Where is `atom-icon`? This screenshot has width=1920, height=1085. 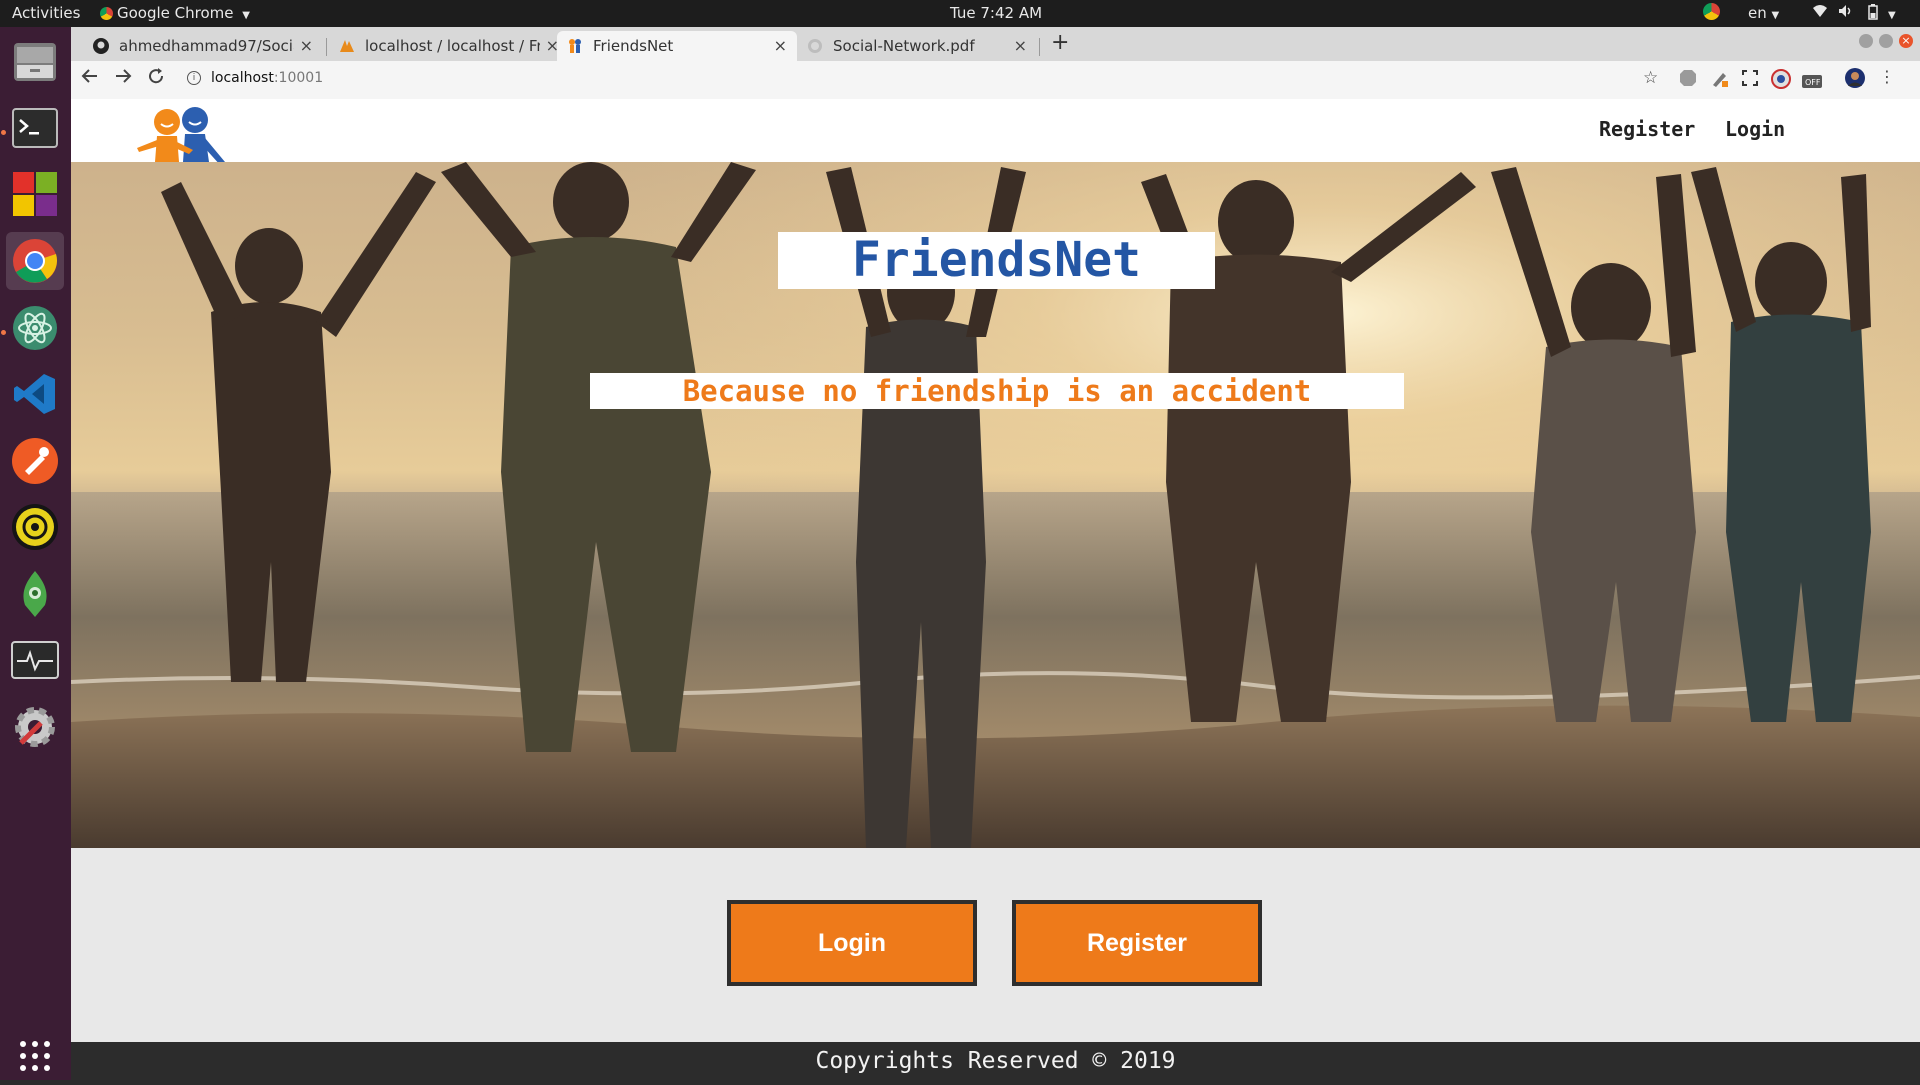
atom-icon is located at coordinates (35, 328).